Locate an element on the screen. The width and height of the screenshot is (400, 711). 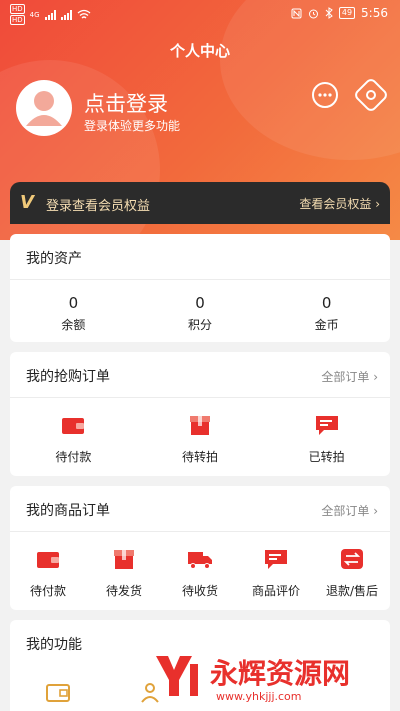
signal-icon is located at coordinates (50, 14).